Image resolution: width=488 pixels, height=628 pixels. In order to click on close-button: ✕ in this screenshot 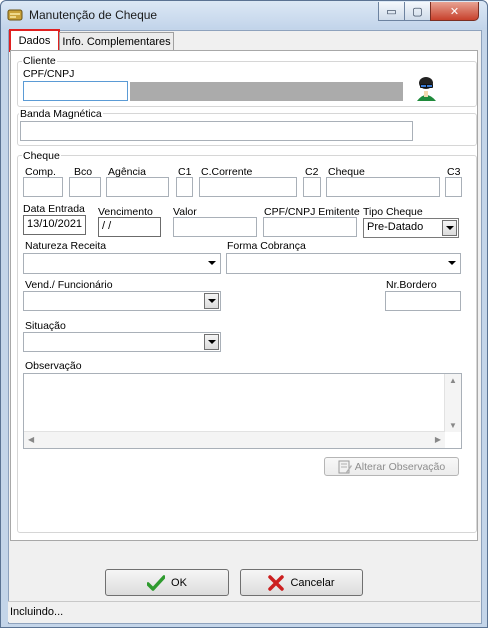, I will do `click(454, 11)`.